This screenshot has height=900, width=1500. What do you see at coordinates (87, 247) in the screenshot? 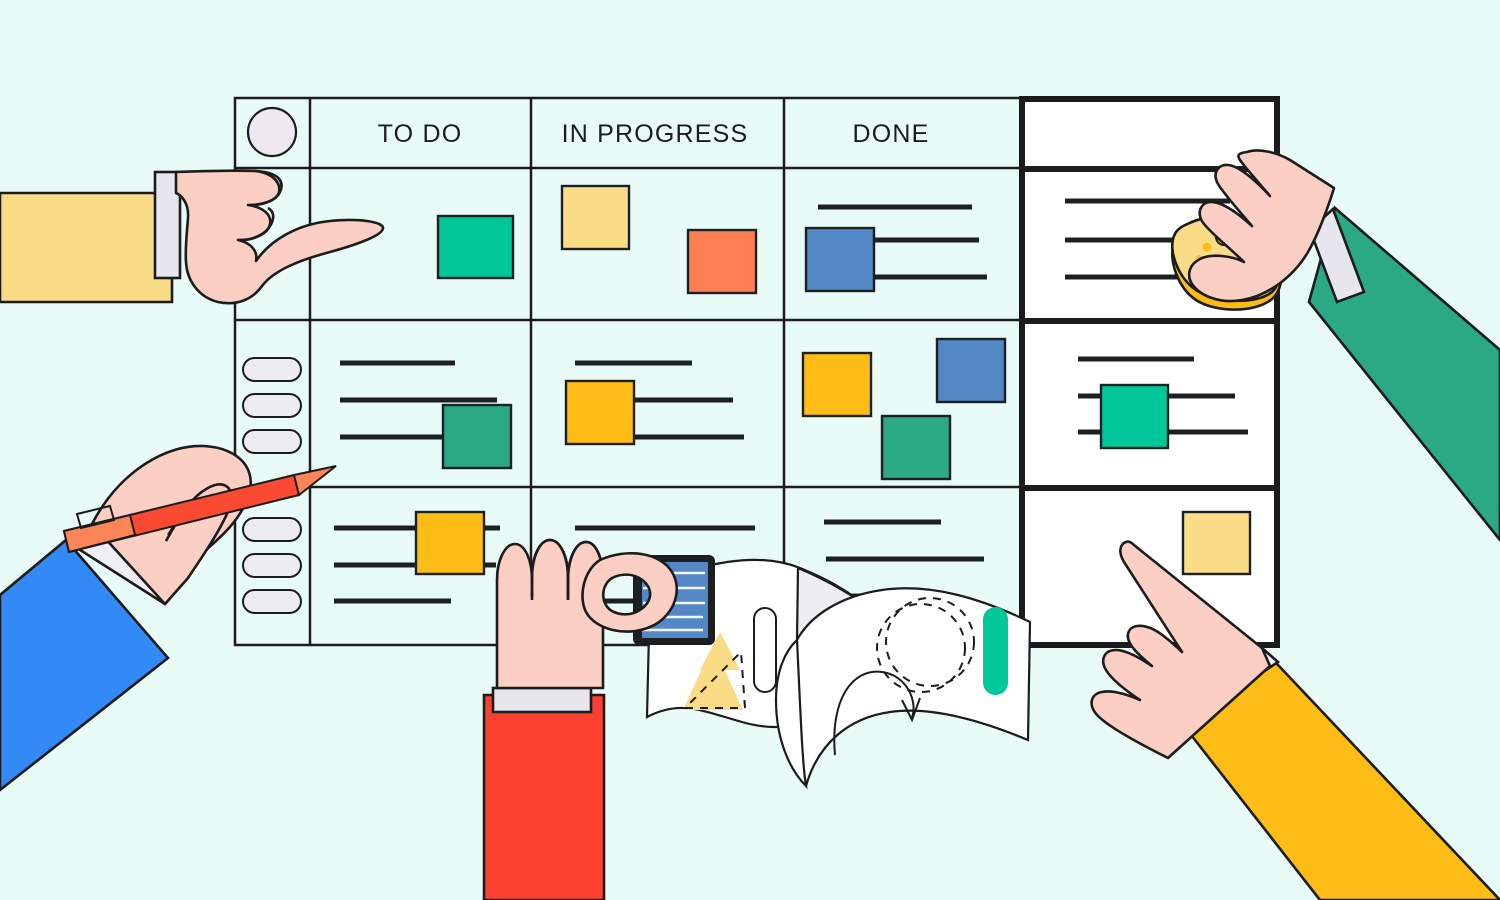
I see `sleeve-yellow` at bounding box center [87, 247].